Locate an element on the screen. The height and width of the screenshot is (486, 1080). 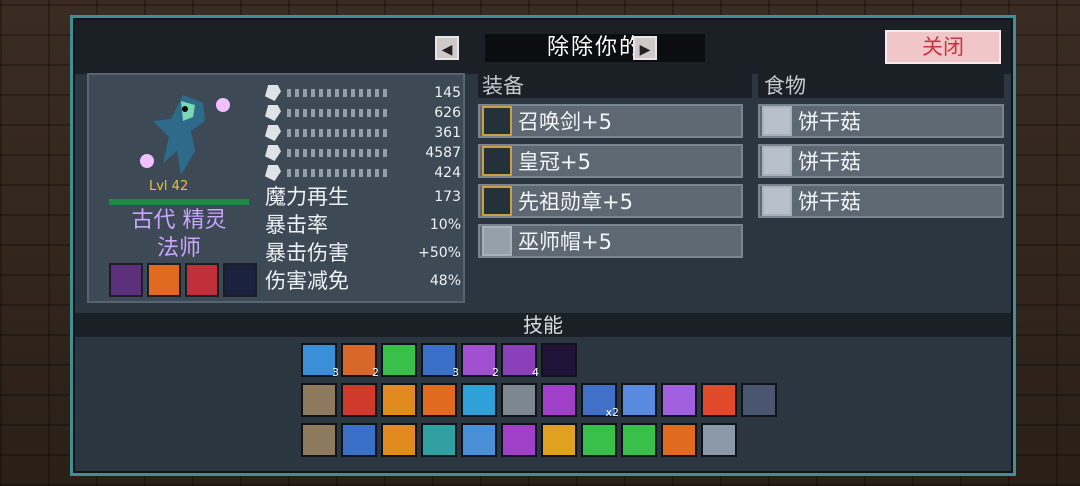
active-skills-row: 3 2 3 2 4 is located at coordinates (439, 361).